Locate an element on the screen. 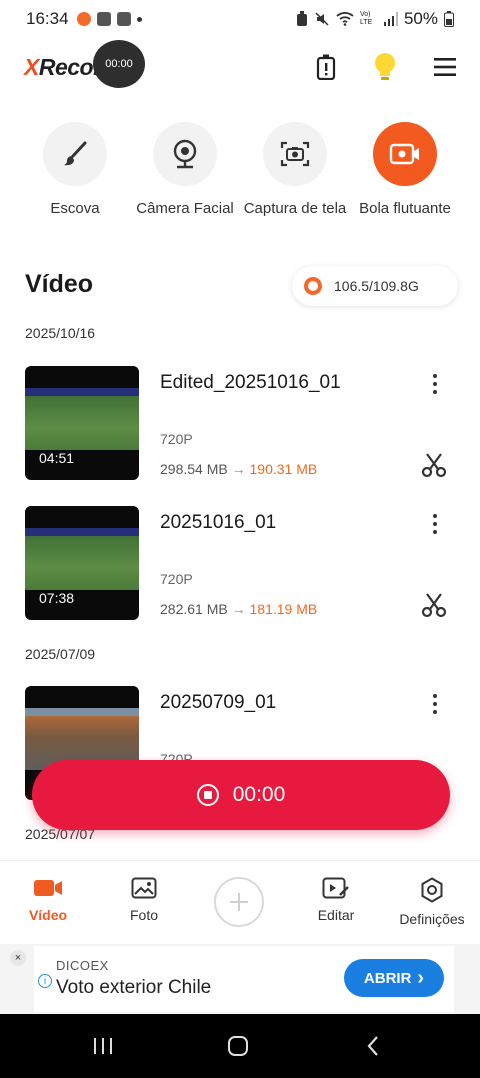 The image size is (480, 1078). menu-button is located at coordinates (445, 67).